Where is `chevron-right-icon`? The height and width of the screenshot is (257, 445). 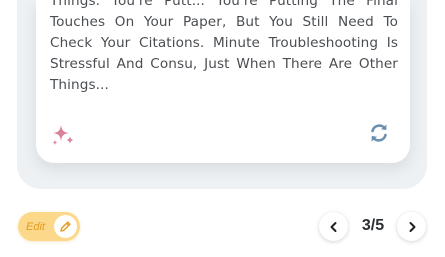 chevron-right-icon is located at coordinates (412, 226).